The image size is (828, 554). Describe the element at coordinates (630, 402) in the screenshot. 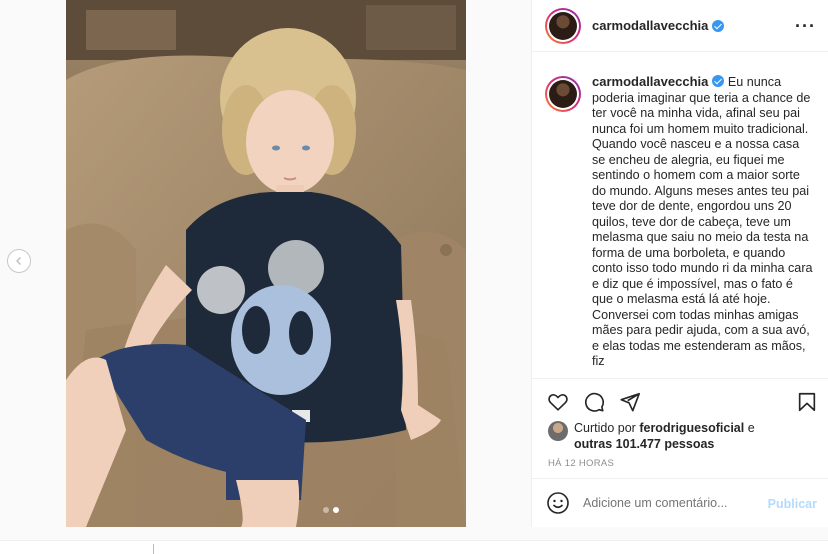

I see `paper-plane-icon` at that location.